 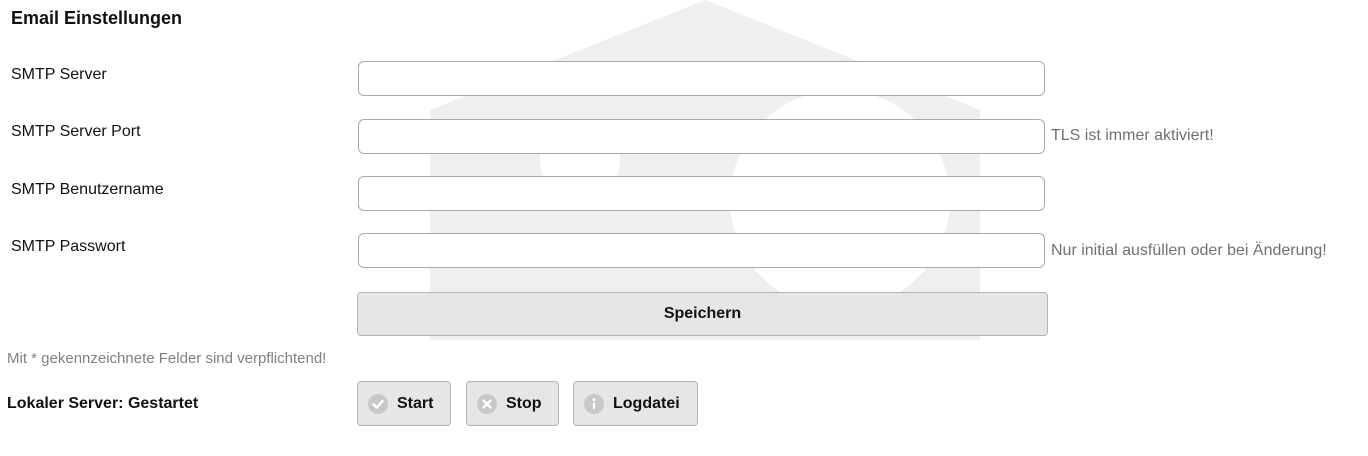 What do you see at coordinates (87, 189) in the screenshot?
I see `smtp-username-label: SMTP Benutzername` at bounding box center [87, 189].